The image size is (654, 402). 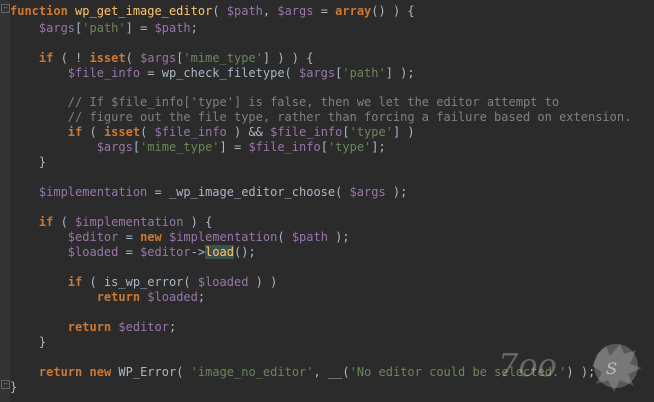 What do you see at coordinates (5, 201) in the screenshot?
I see `editor-gutter` at bounding box center [5, 201].